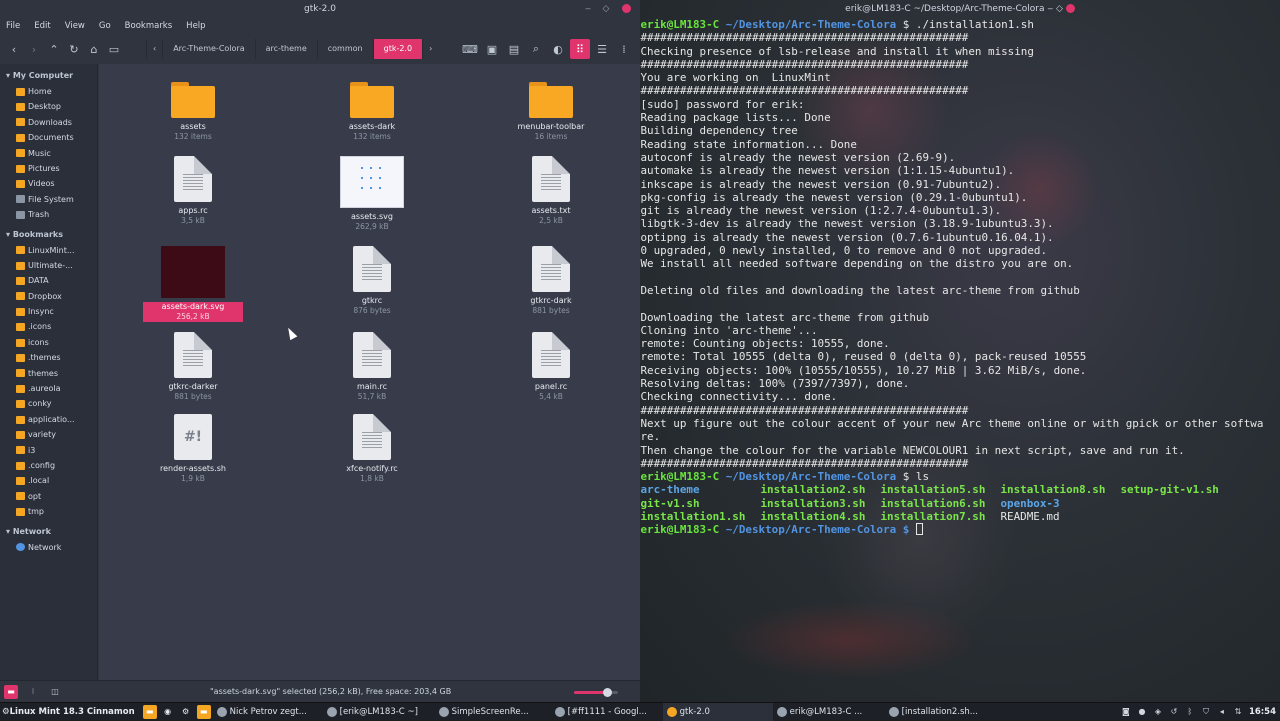 Image resolution: width=1280 pixels, height=721 pixels. I want to click on menu-file: File, so click(13, 26).